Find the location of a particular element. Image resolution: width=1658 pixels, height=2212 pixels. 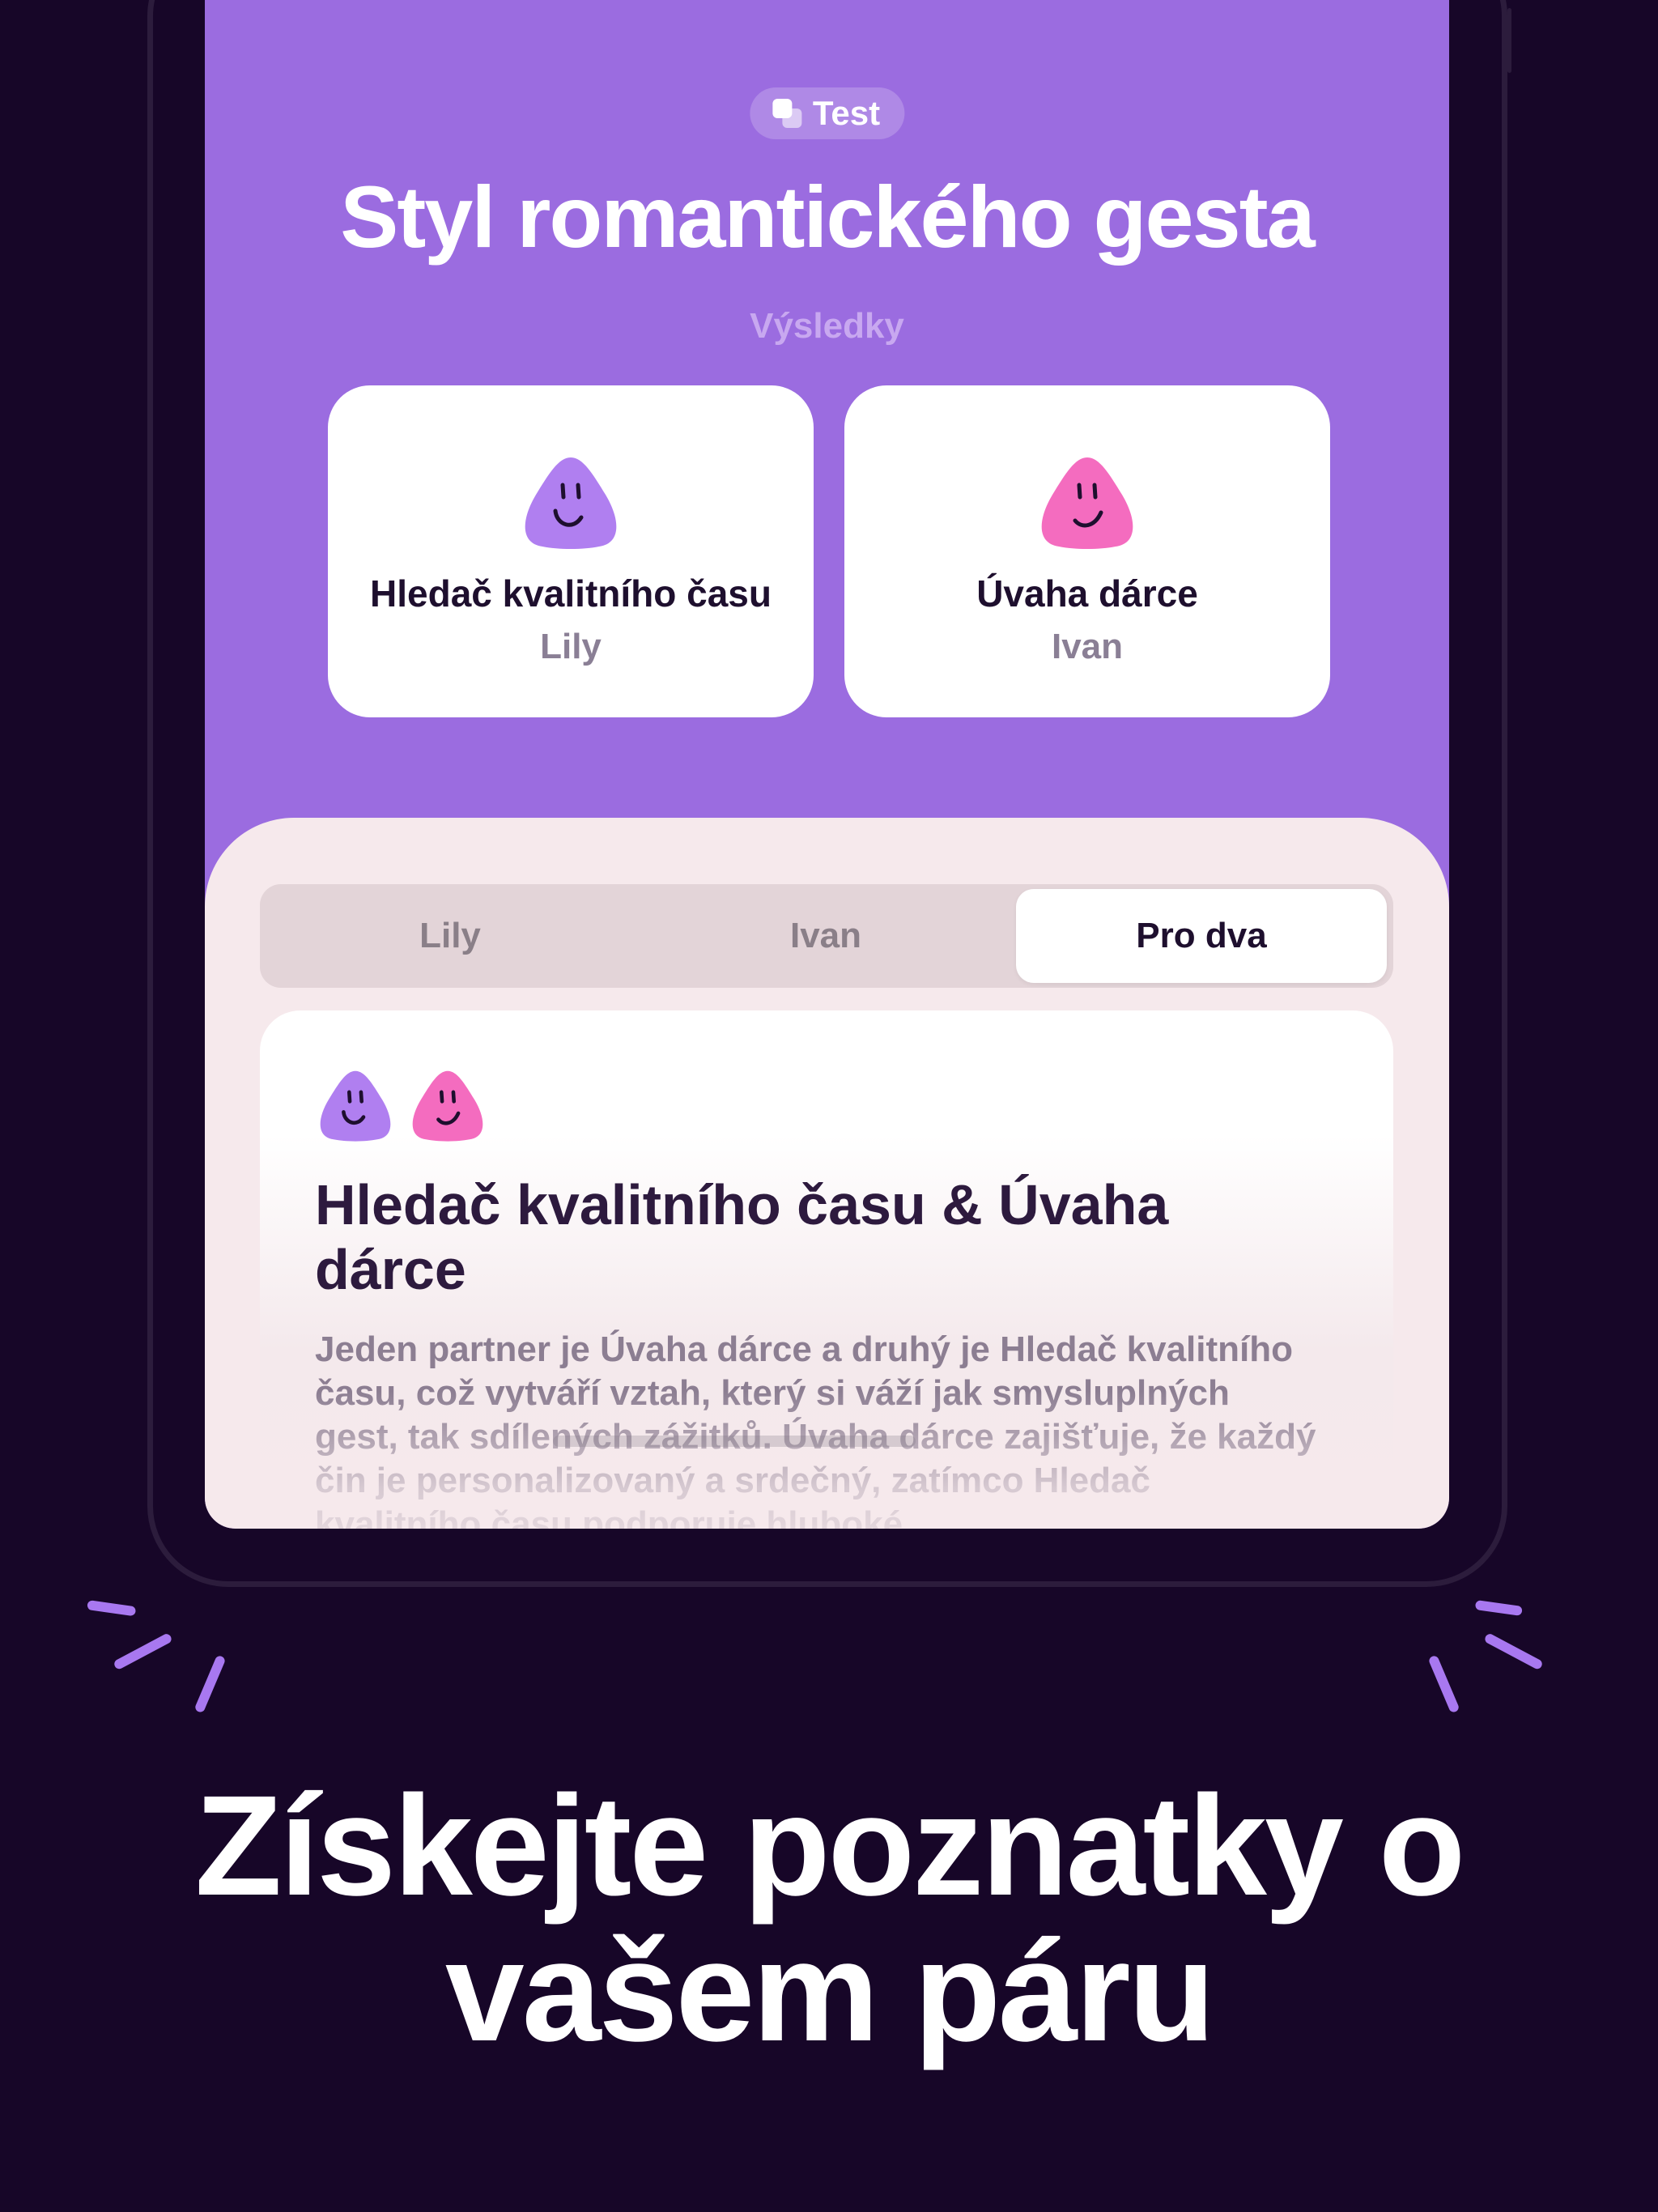

result-card-ivan: Úvaha dárce Ivan is located at coordinates (1087, 551).